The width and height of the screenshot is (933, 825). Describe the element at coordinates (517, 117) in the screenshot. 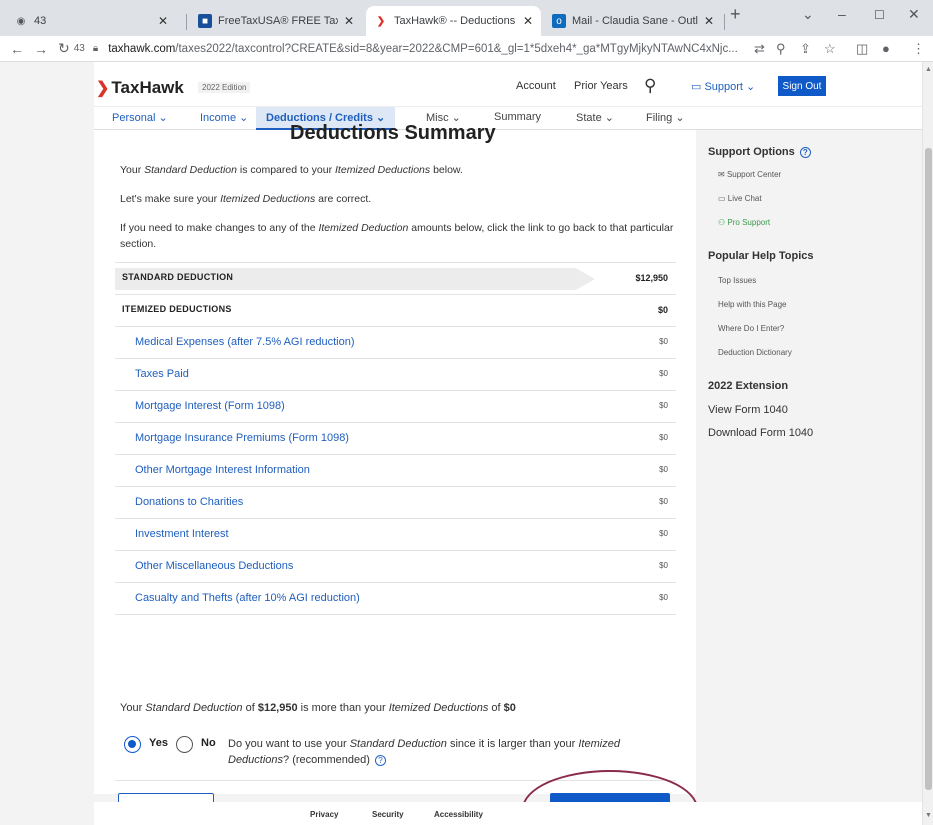

I see `nav-summary: Summary` at that location.